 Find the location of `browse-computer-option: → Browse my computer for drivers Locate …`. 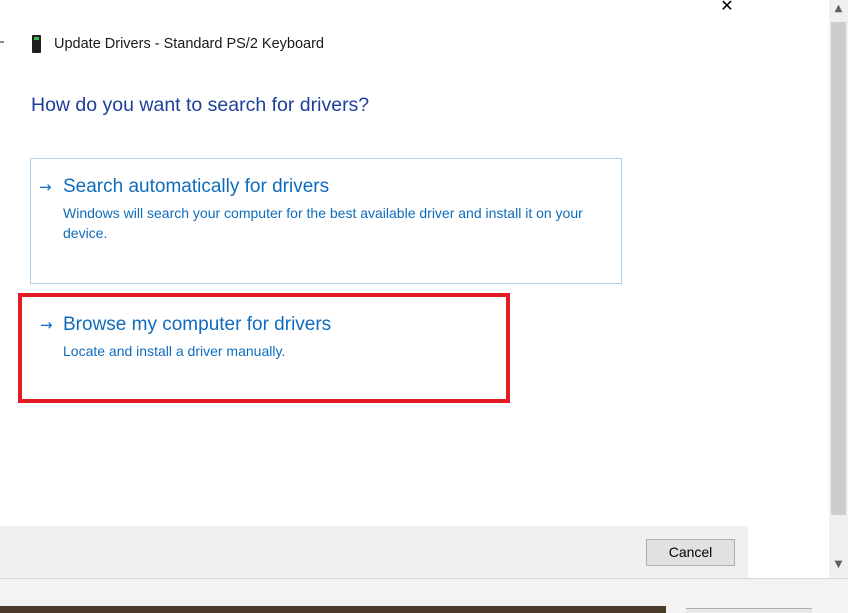

browse-computer-option: → Browse my computer for drivers Locate … is located at coordinates (264, 348).